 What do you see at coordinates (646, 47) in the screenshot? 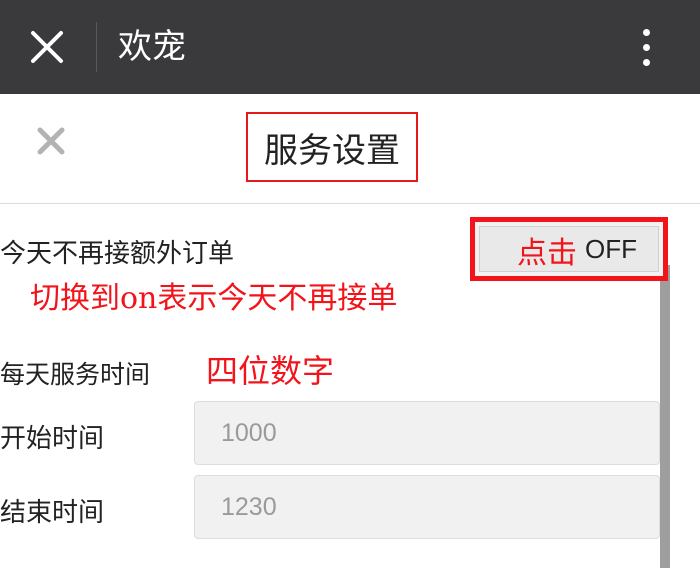
I see `more-options-button` at bounding box center [646, 47].